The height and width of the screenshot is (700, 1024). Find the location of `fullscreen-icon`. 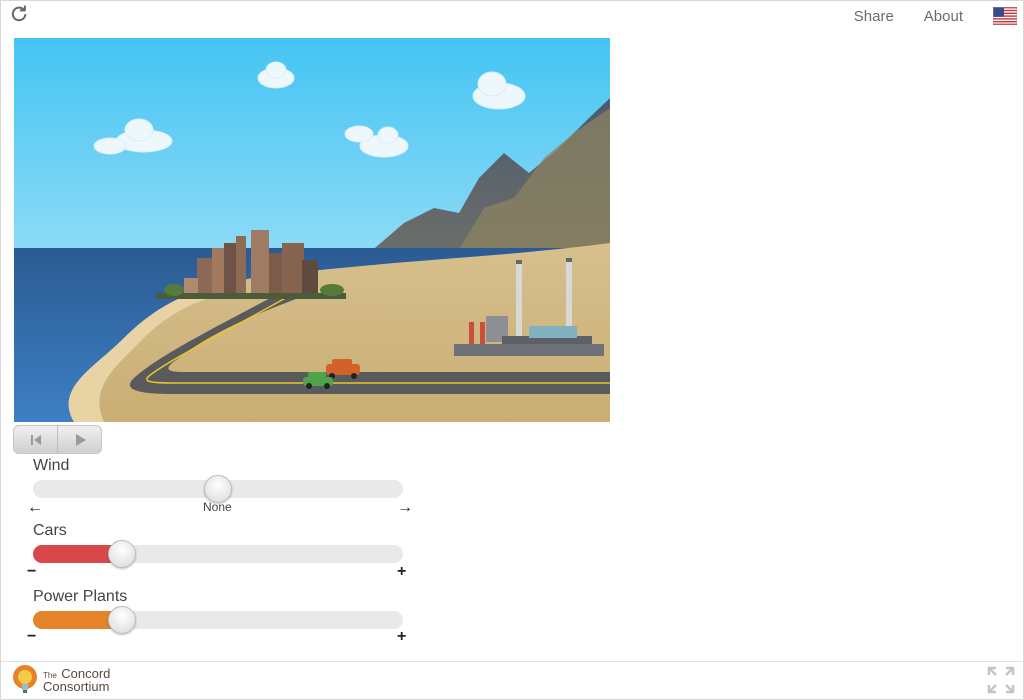

fullscreen-icon is located at coordinates (1001, 680).